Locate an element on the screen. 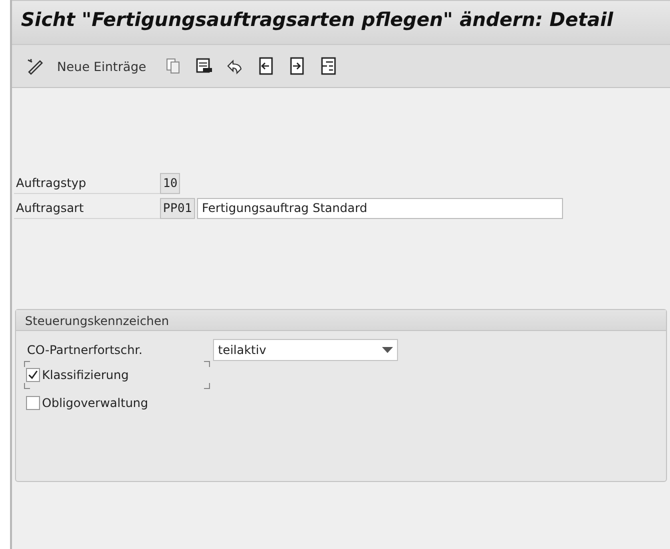 The width and height of the screenshot is (670, 549). delete-row-icon is located at coordinates (204, 66).